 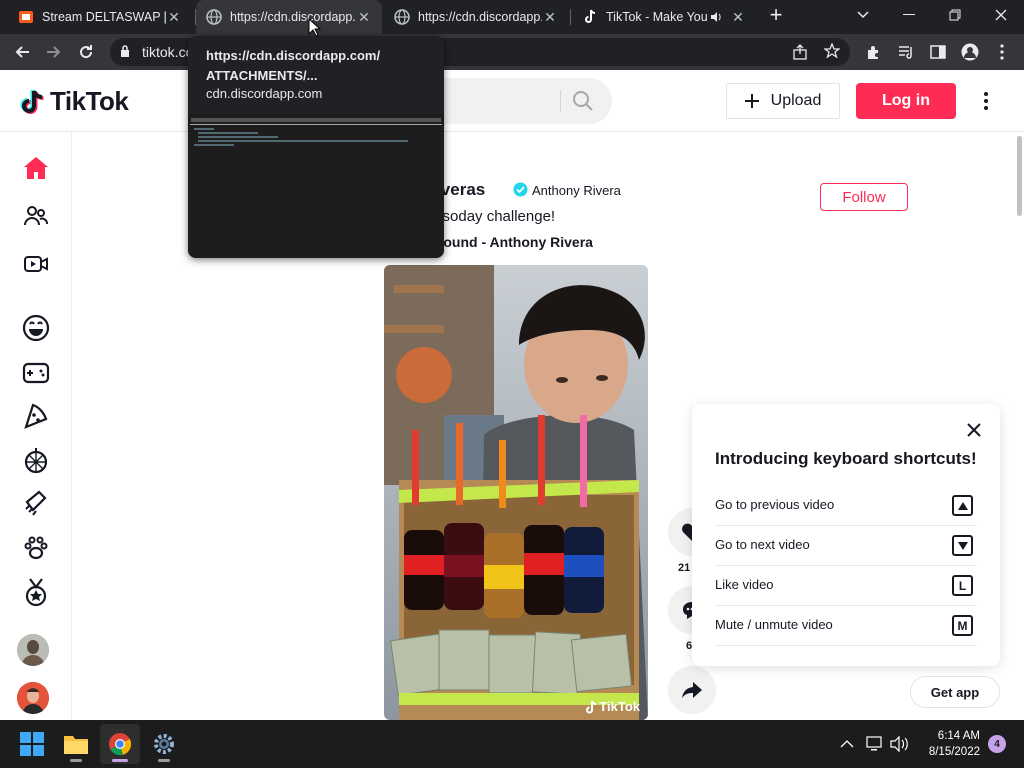 I want to click on close-window-icon, so click(x=1001, y=15).